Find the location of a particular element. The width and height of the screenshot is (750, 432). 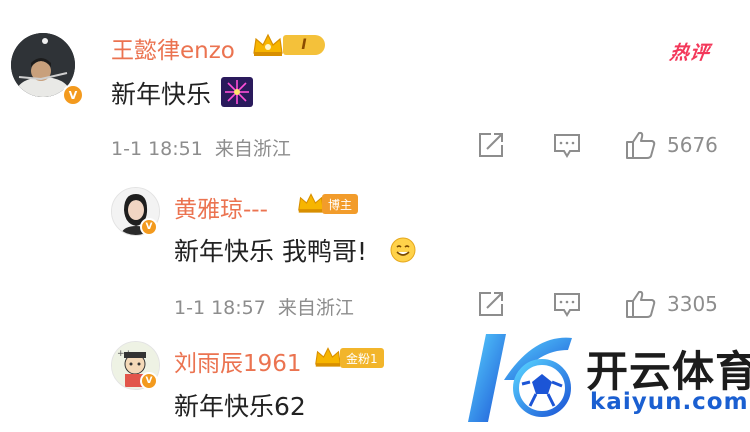

reply-meta: 1-1 18:57 来自浙江 is located at coordinates (264, 308).